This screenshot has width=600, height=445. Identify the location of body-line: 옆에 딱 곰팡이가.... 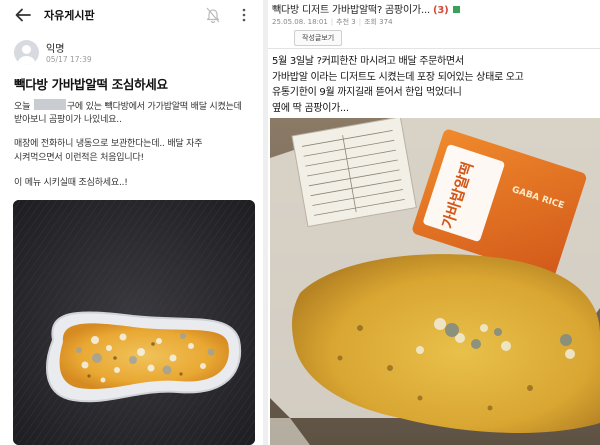
(310, 108).